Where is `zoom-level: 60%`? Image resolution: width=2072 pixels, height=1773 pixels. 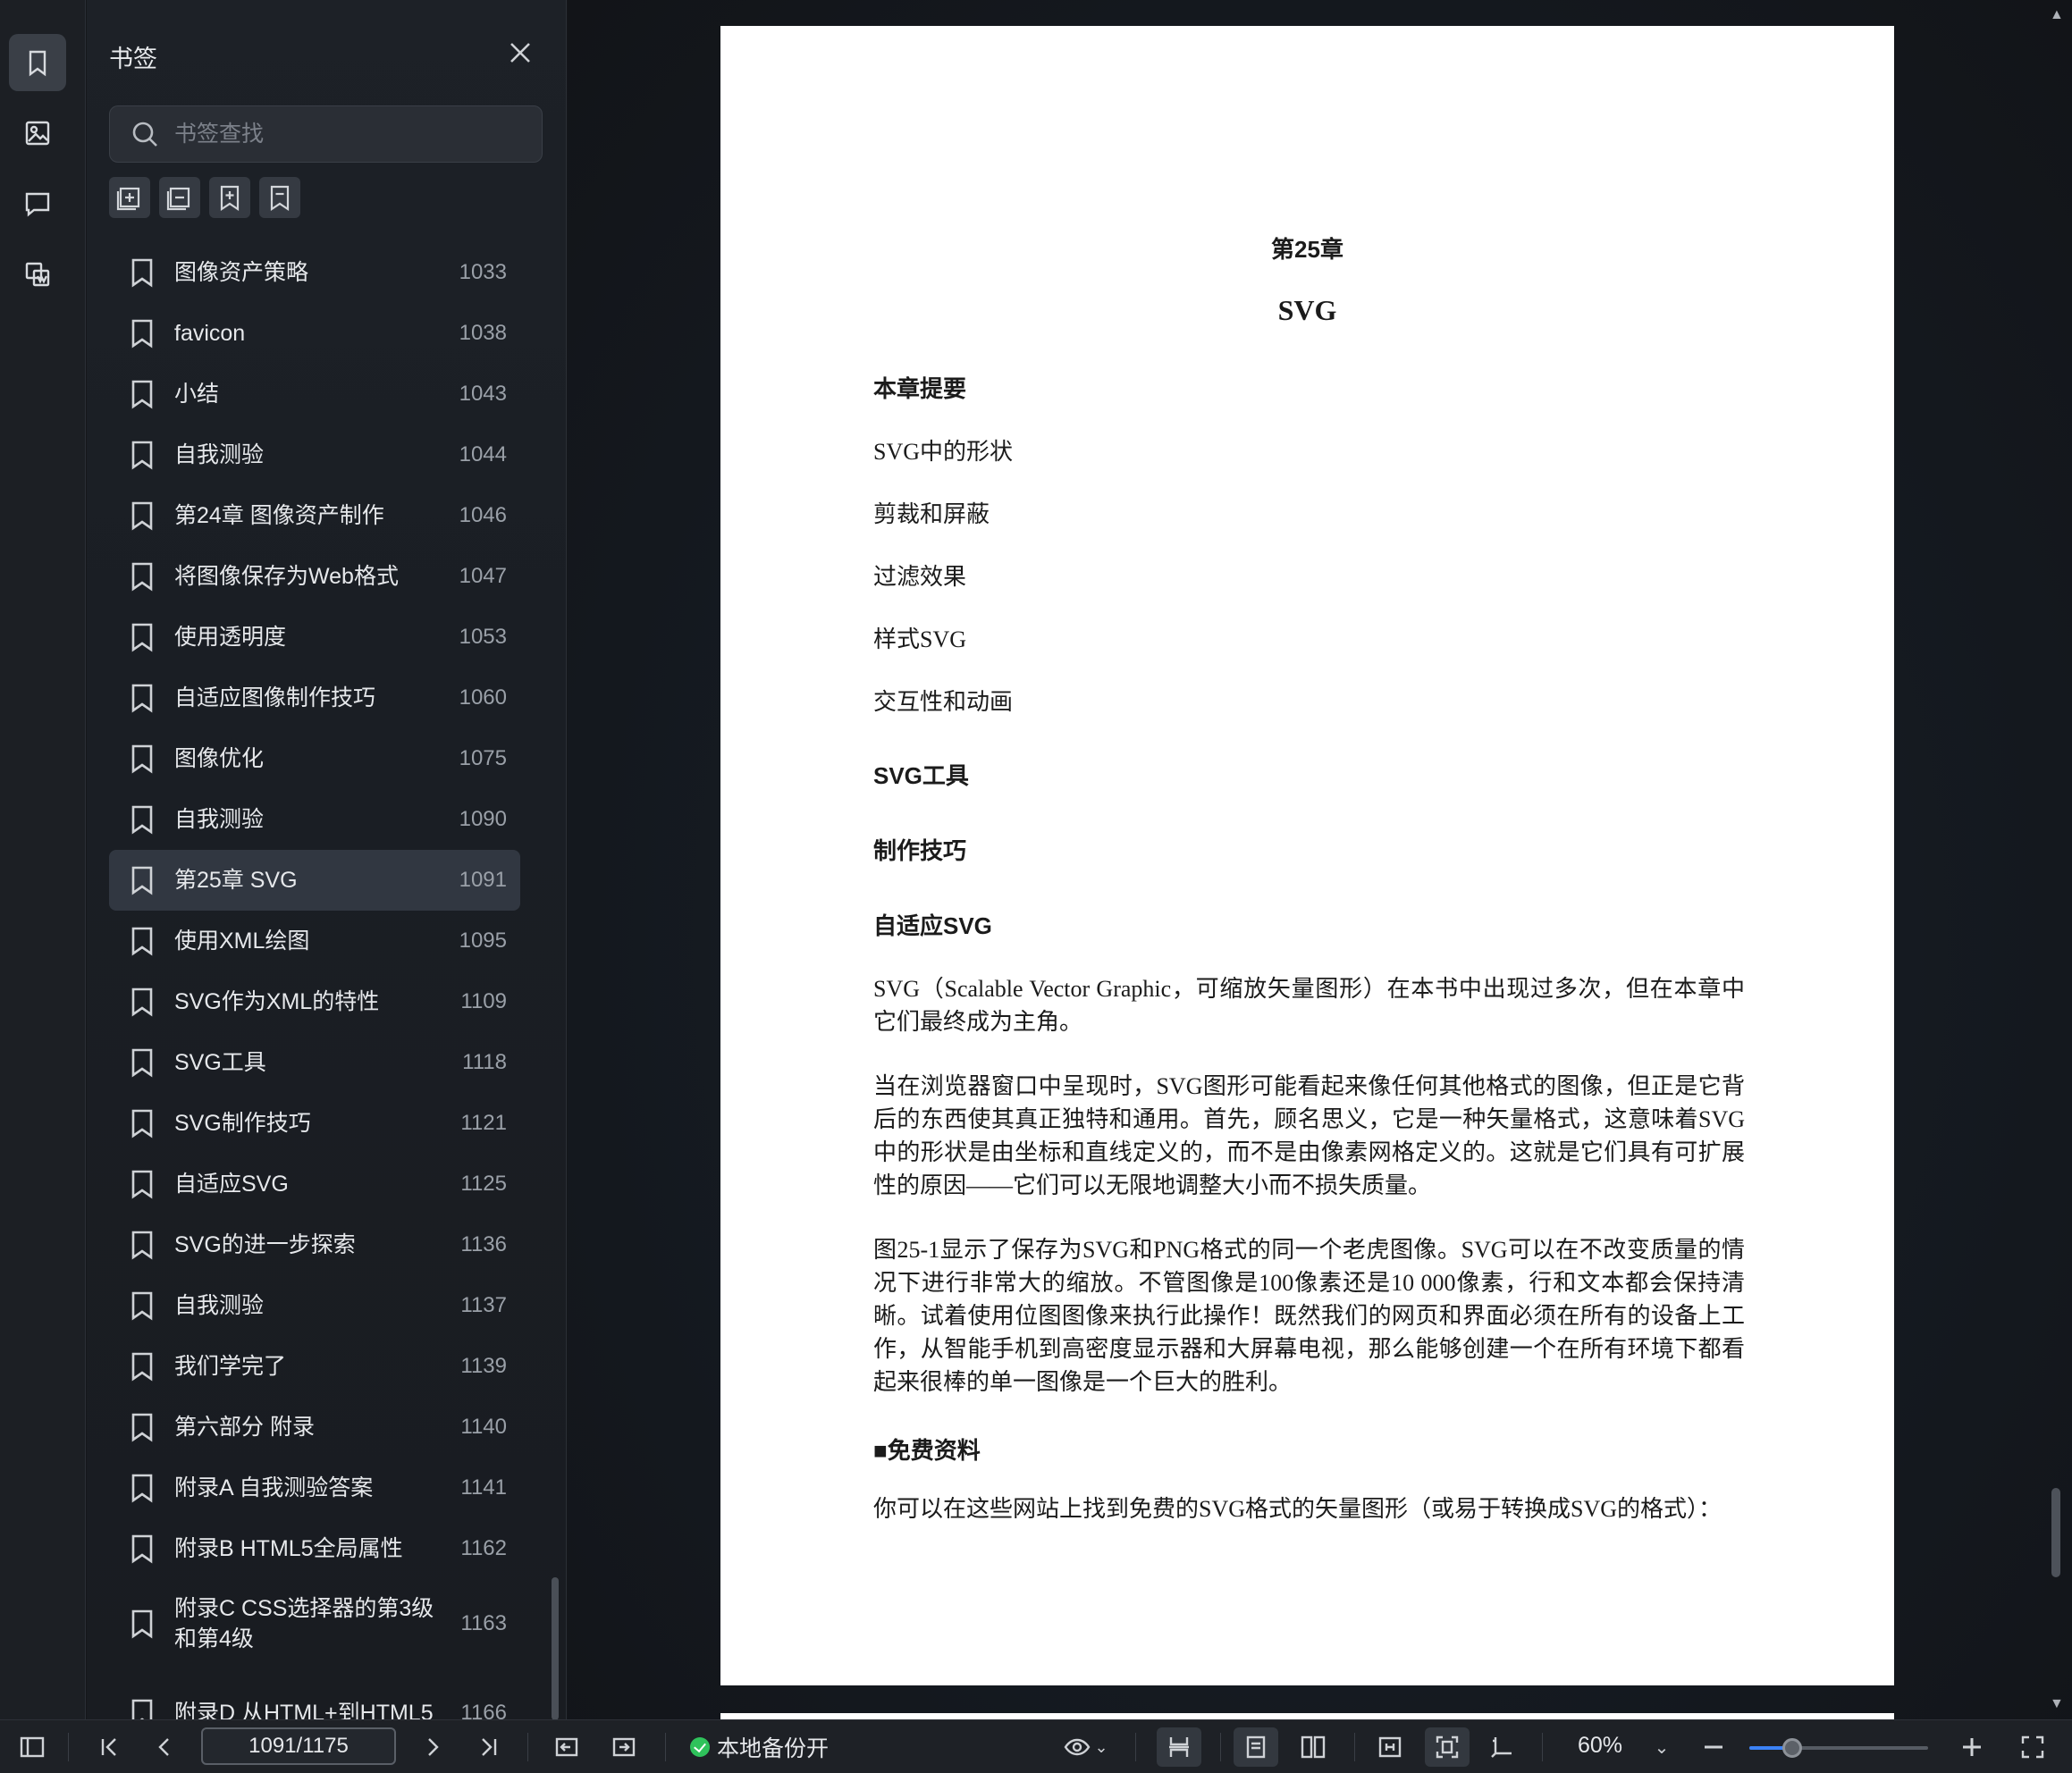
zoom-level: 60% is located at coordinates (1600, 1746).